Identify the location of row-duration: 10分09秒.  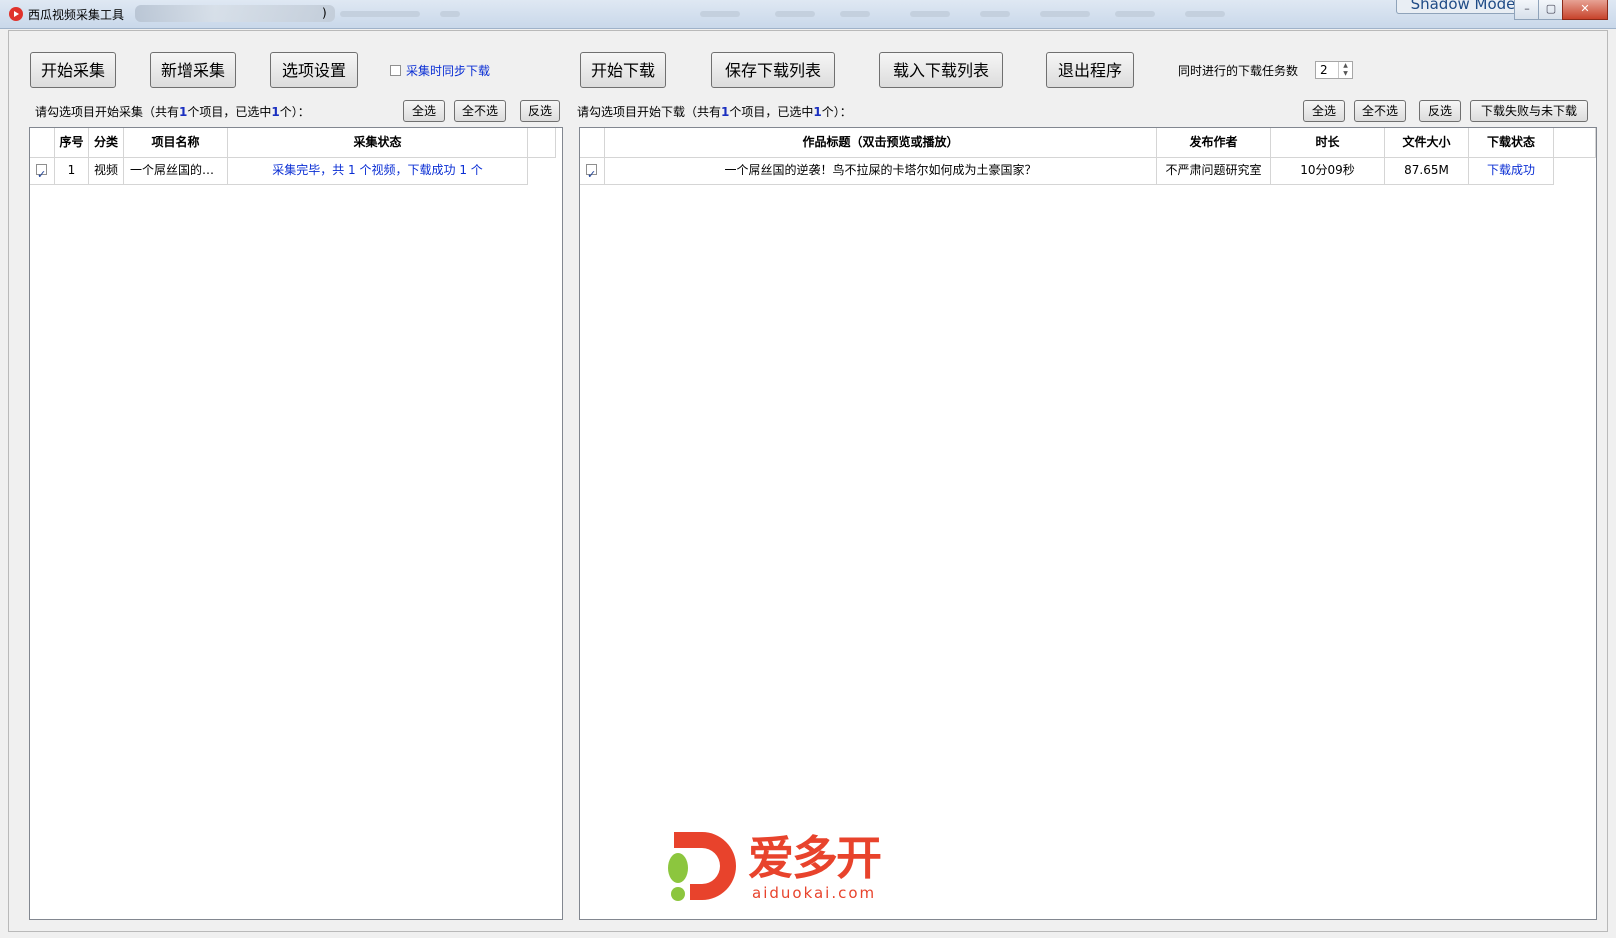
(1328, 170).